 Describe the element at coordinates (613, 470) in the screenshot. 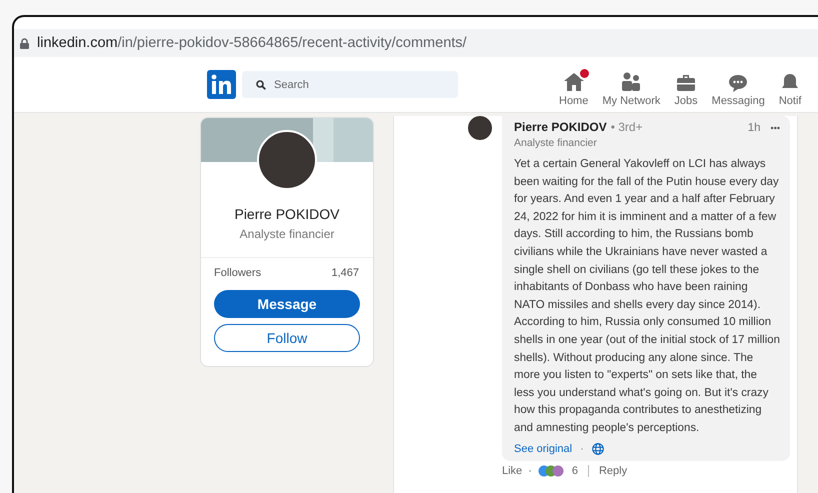

I see `reply-button: Reply` at that location.